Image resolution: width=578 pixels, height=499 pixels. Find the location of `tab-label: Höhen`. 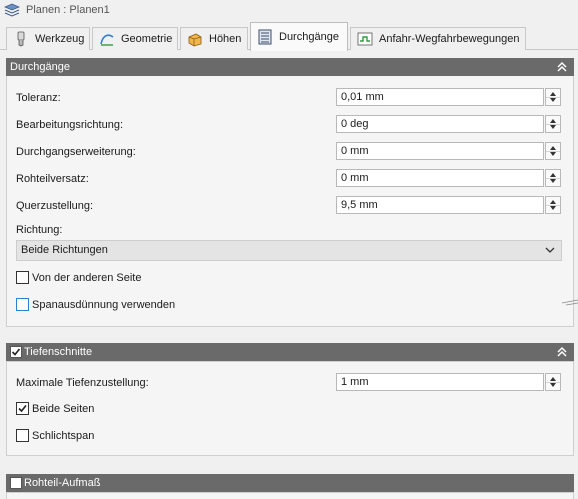

tab-label: Höhen is located at coordinates (225, 39).